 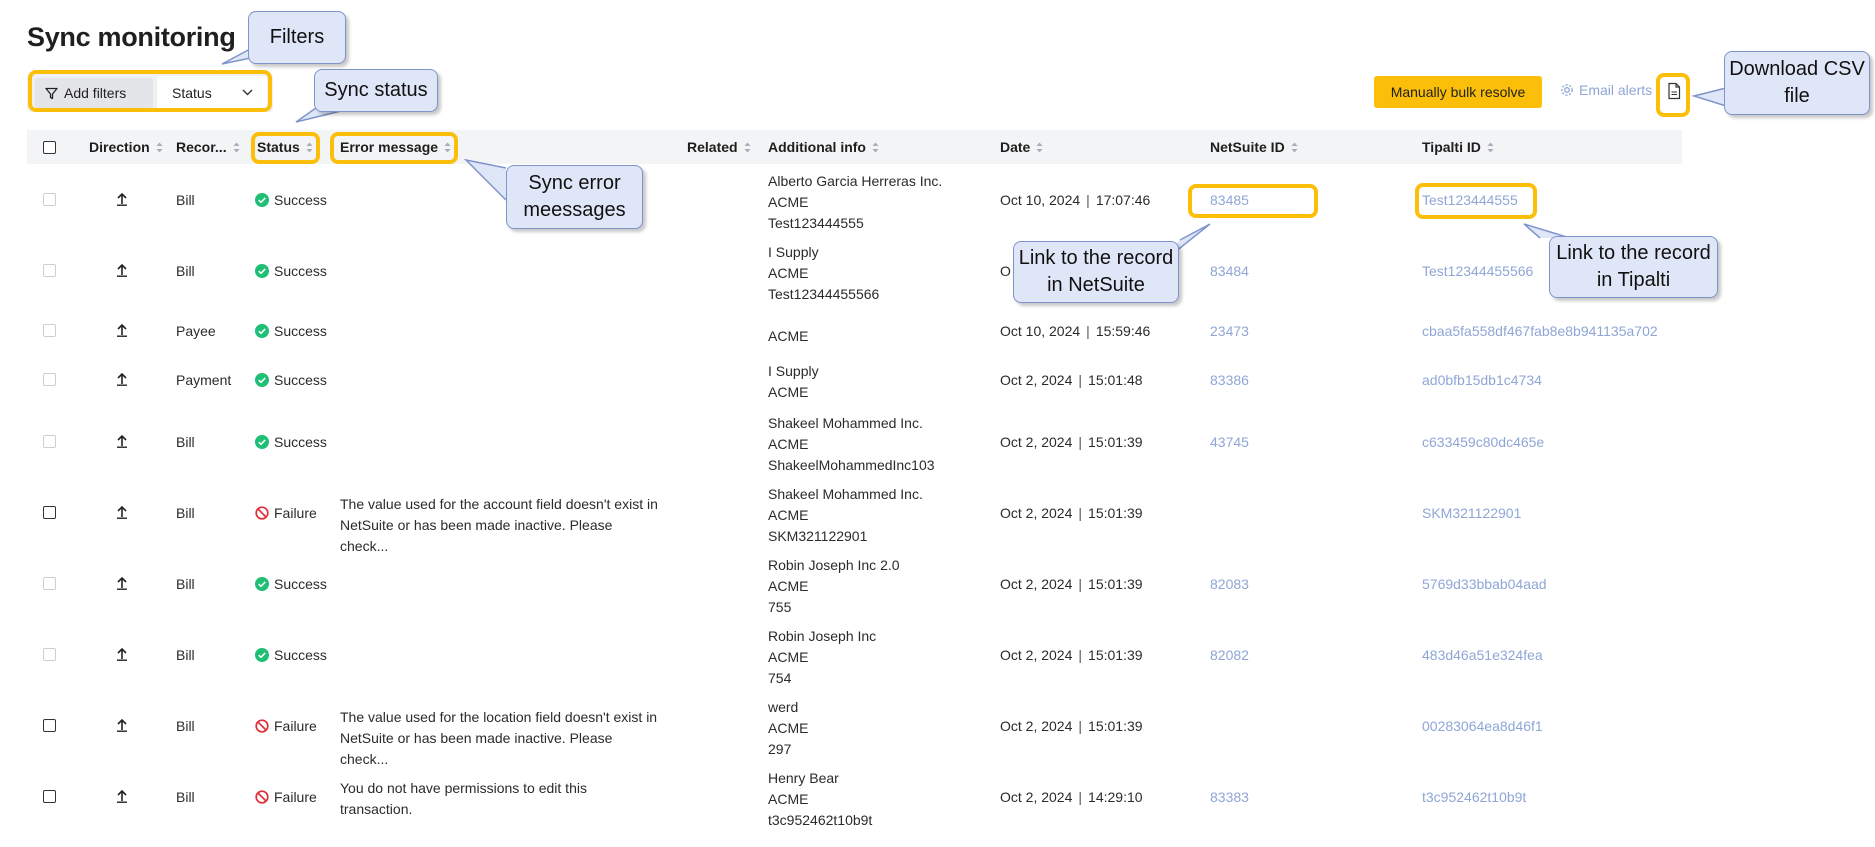 I want to click on callout-text: file, so click(x=1797, y=96).